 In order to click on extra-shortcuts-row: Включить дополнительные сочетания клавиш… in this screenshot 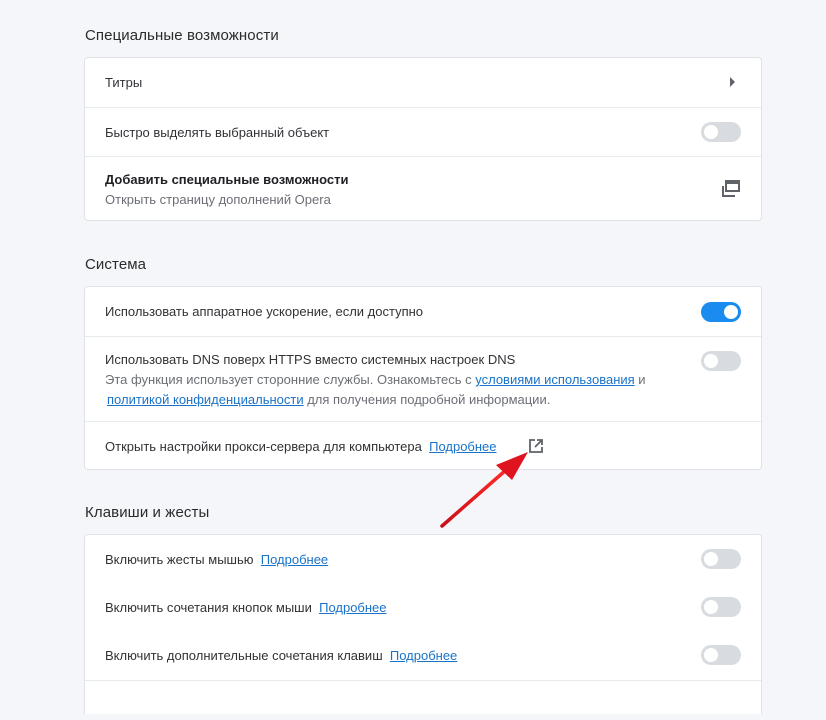, I will do `click(423, 655)`.